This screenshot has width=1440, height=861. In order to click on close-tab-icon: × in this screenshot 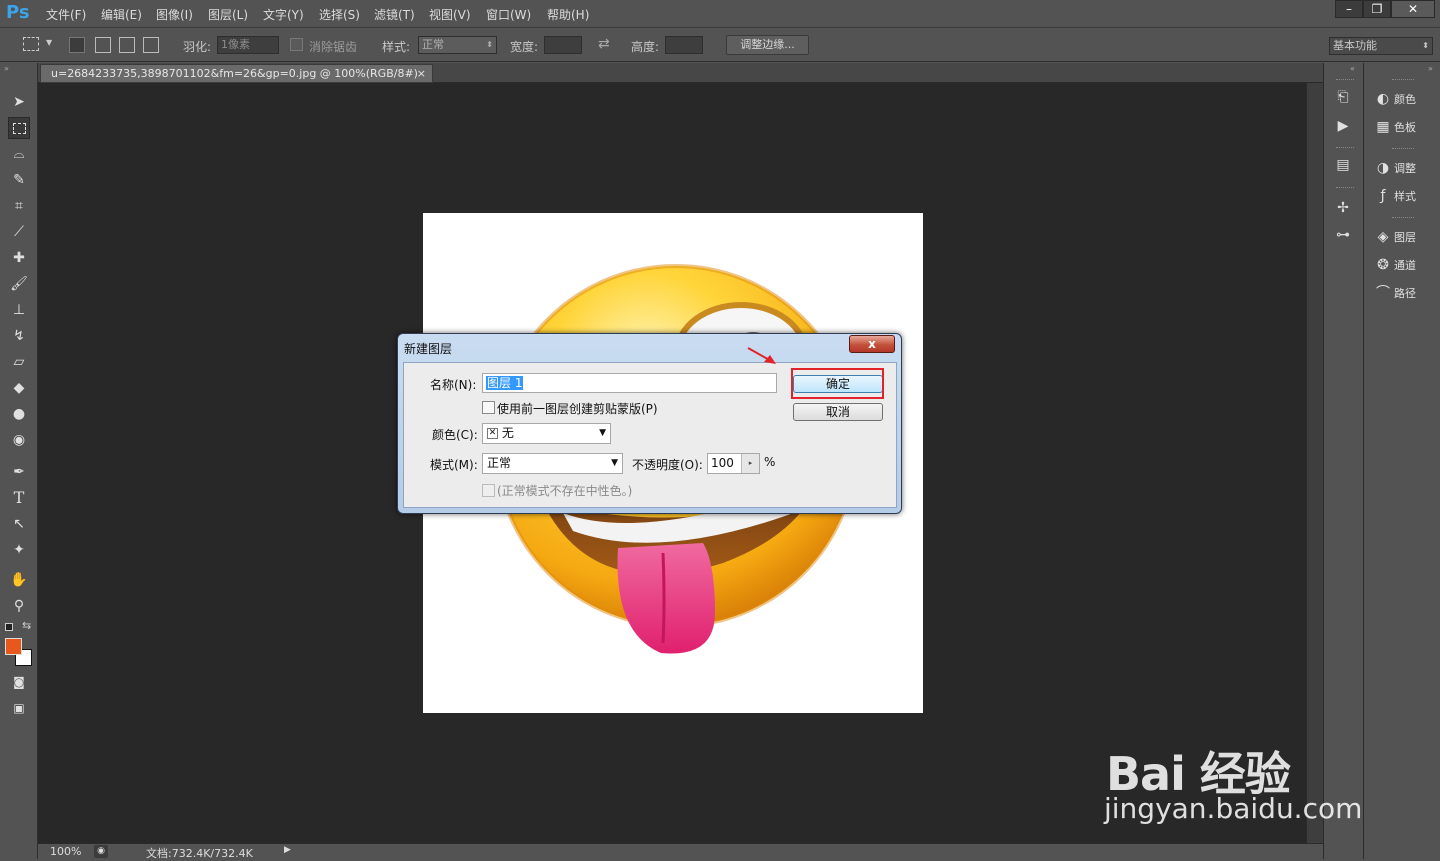, I will do `click(421, 73)`.